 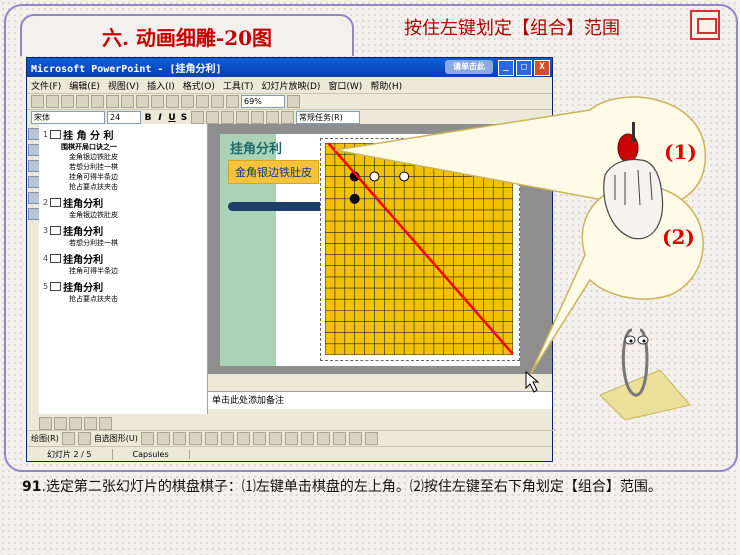 I want to click on open-icon, so click(x=52, y=101).